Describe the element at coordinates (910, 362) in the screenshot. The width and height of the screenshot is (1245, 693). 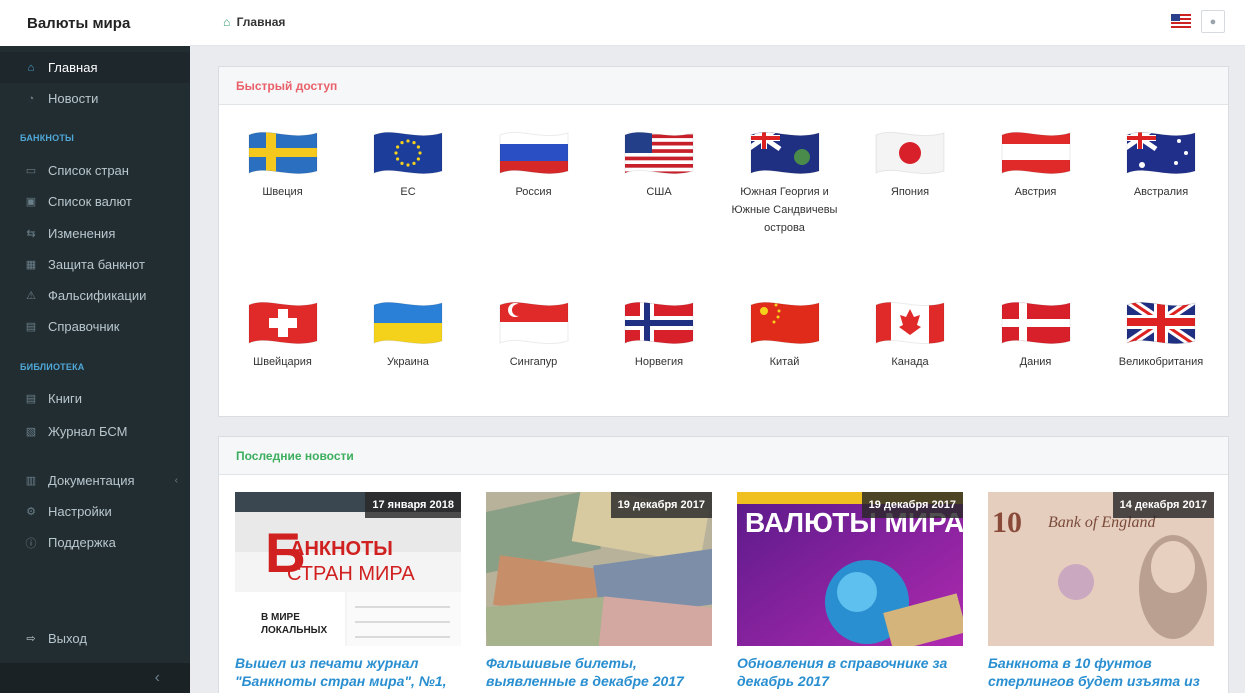
I see `country-name: Канада` at that location.